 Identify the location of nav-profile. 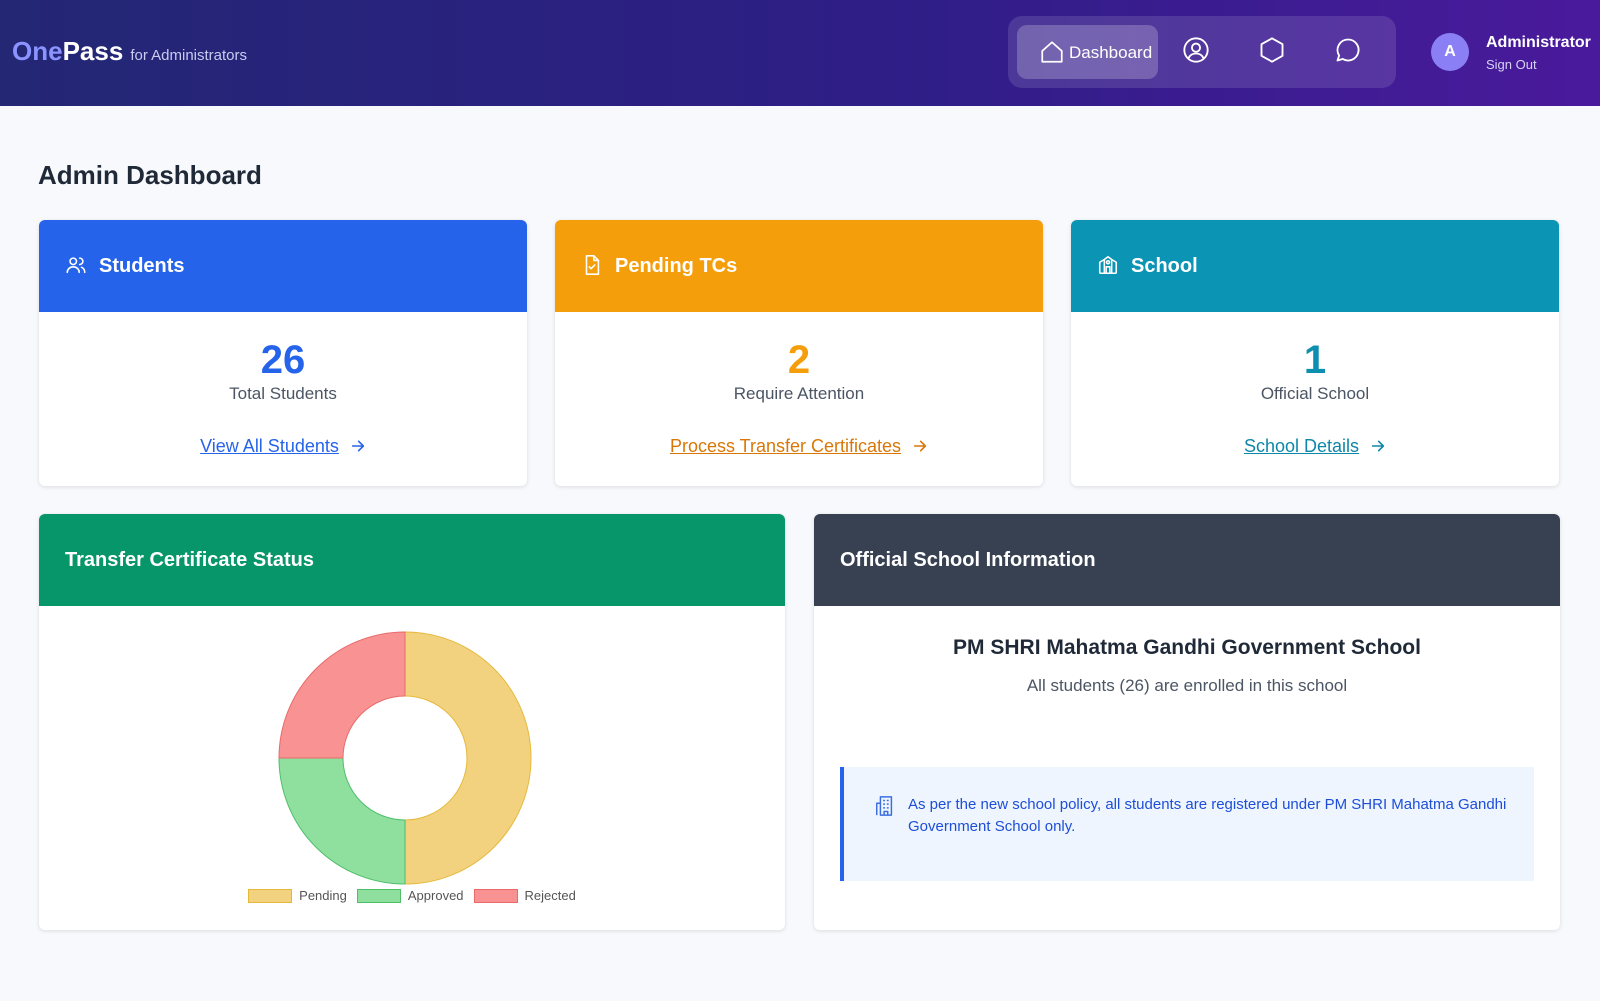
(1196, 52).